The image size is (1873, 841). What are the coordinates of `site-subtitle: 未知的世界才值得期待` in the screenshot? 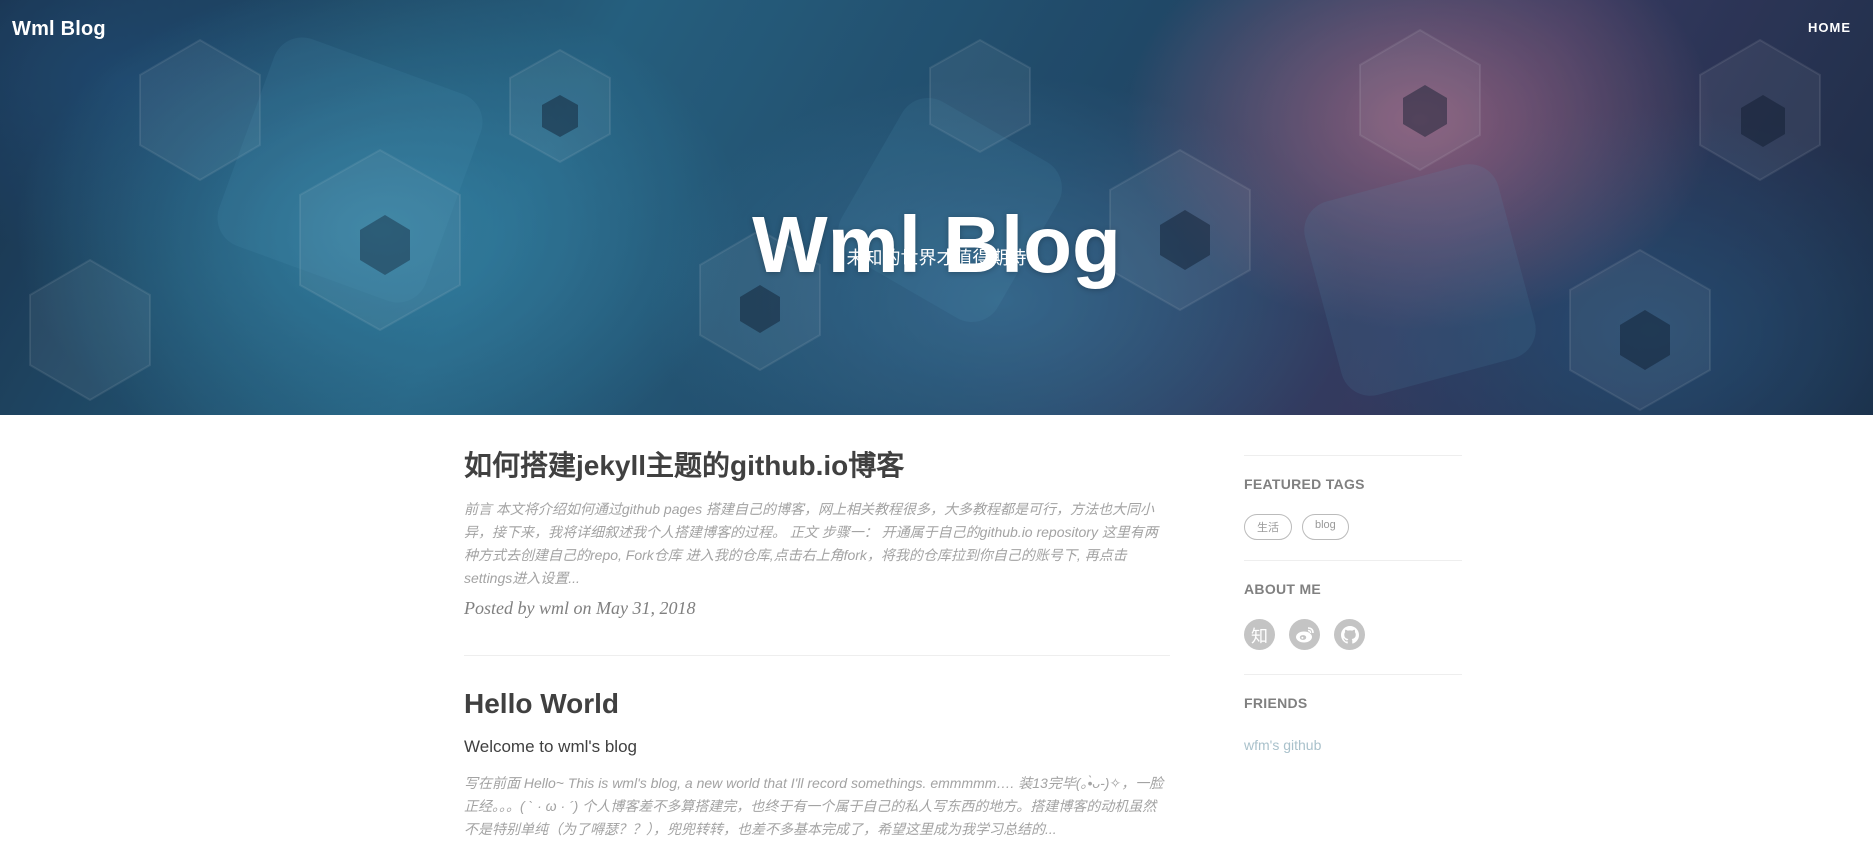 It's located at (936, 258).